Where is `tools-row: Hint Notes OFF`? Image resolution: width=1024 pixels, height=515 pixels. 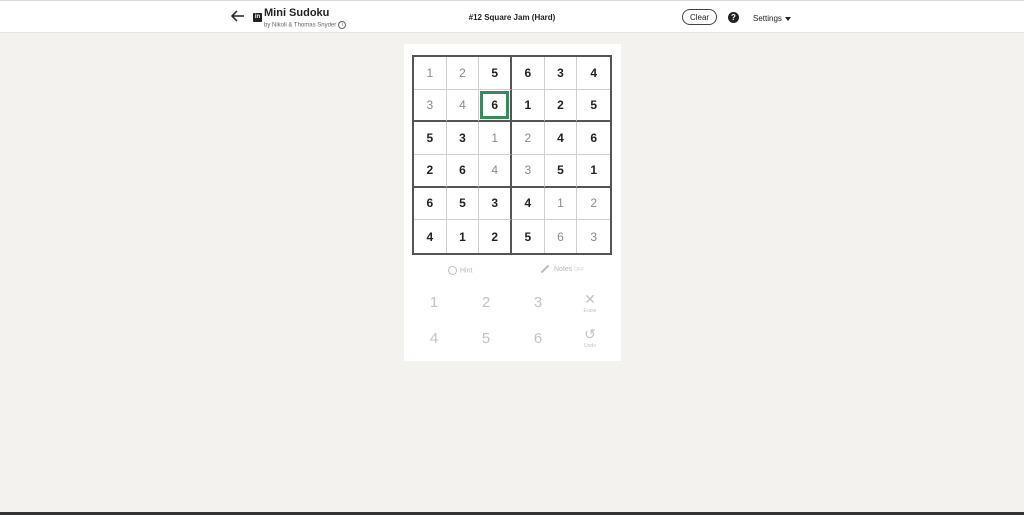 tools-row: Hint Notes OFF is located at coordinates (512, 271).